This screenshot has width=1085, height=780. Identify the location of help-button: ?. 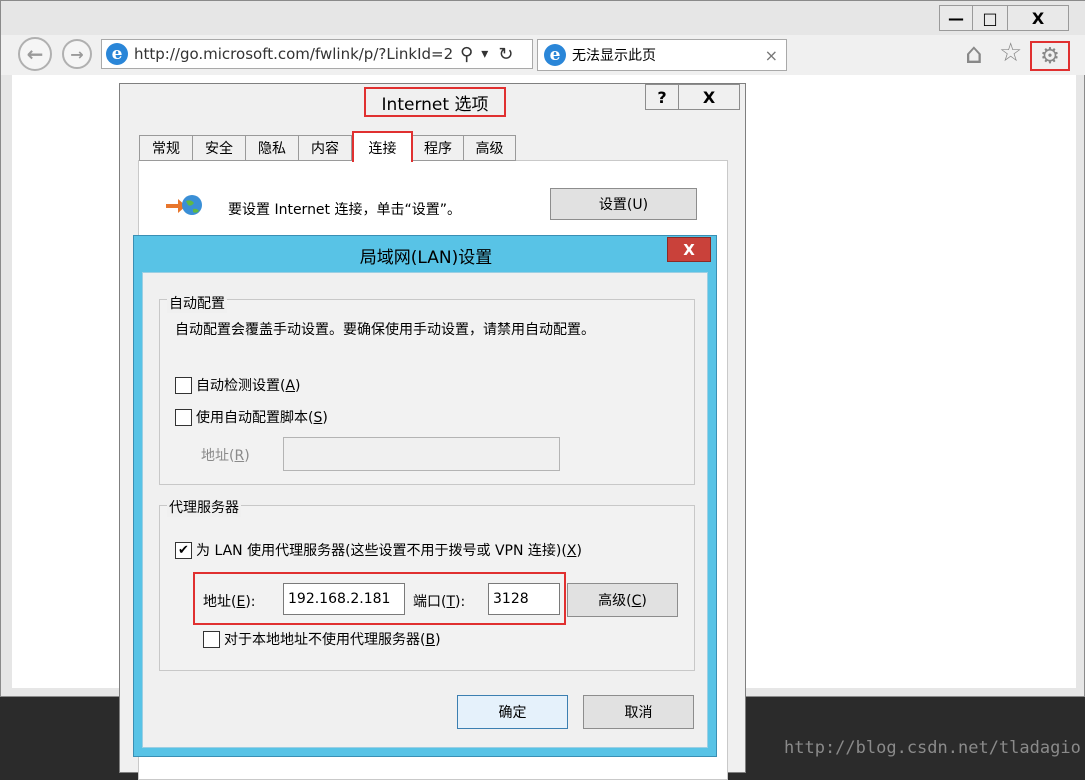
(662, 97).